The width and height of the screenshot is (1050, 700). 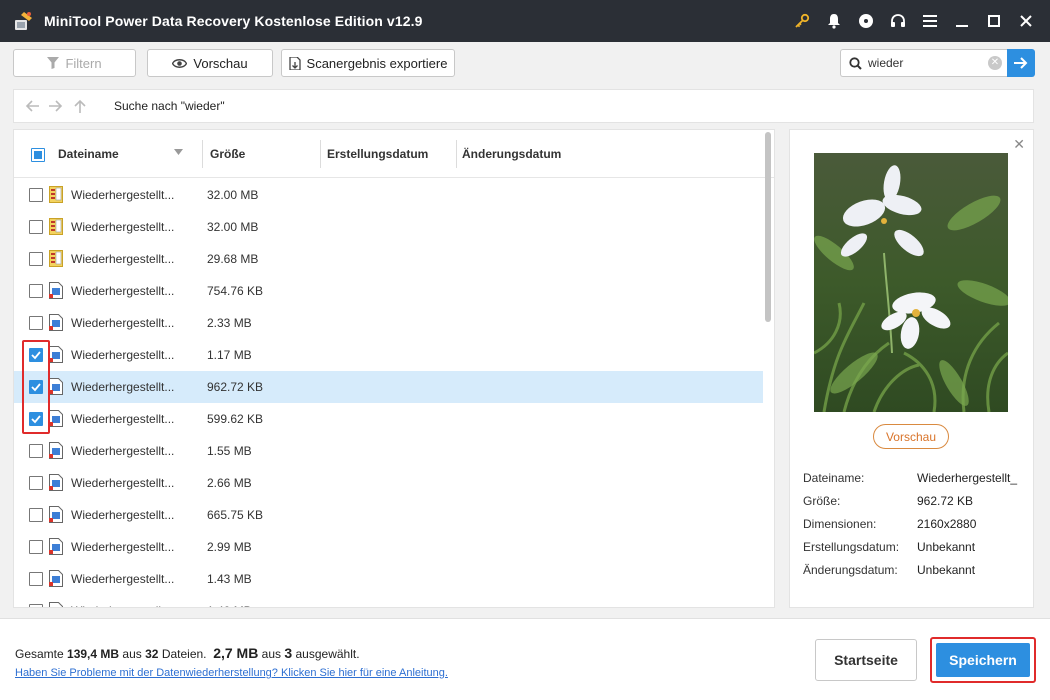 What do you see at coordinates (388, 547) in the screenshot?
I see `table-row: Wiederhergestellt... 2.99 MB` at bounding box center [388, 547].